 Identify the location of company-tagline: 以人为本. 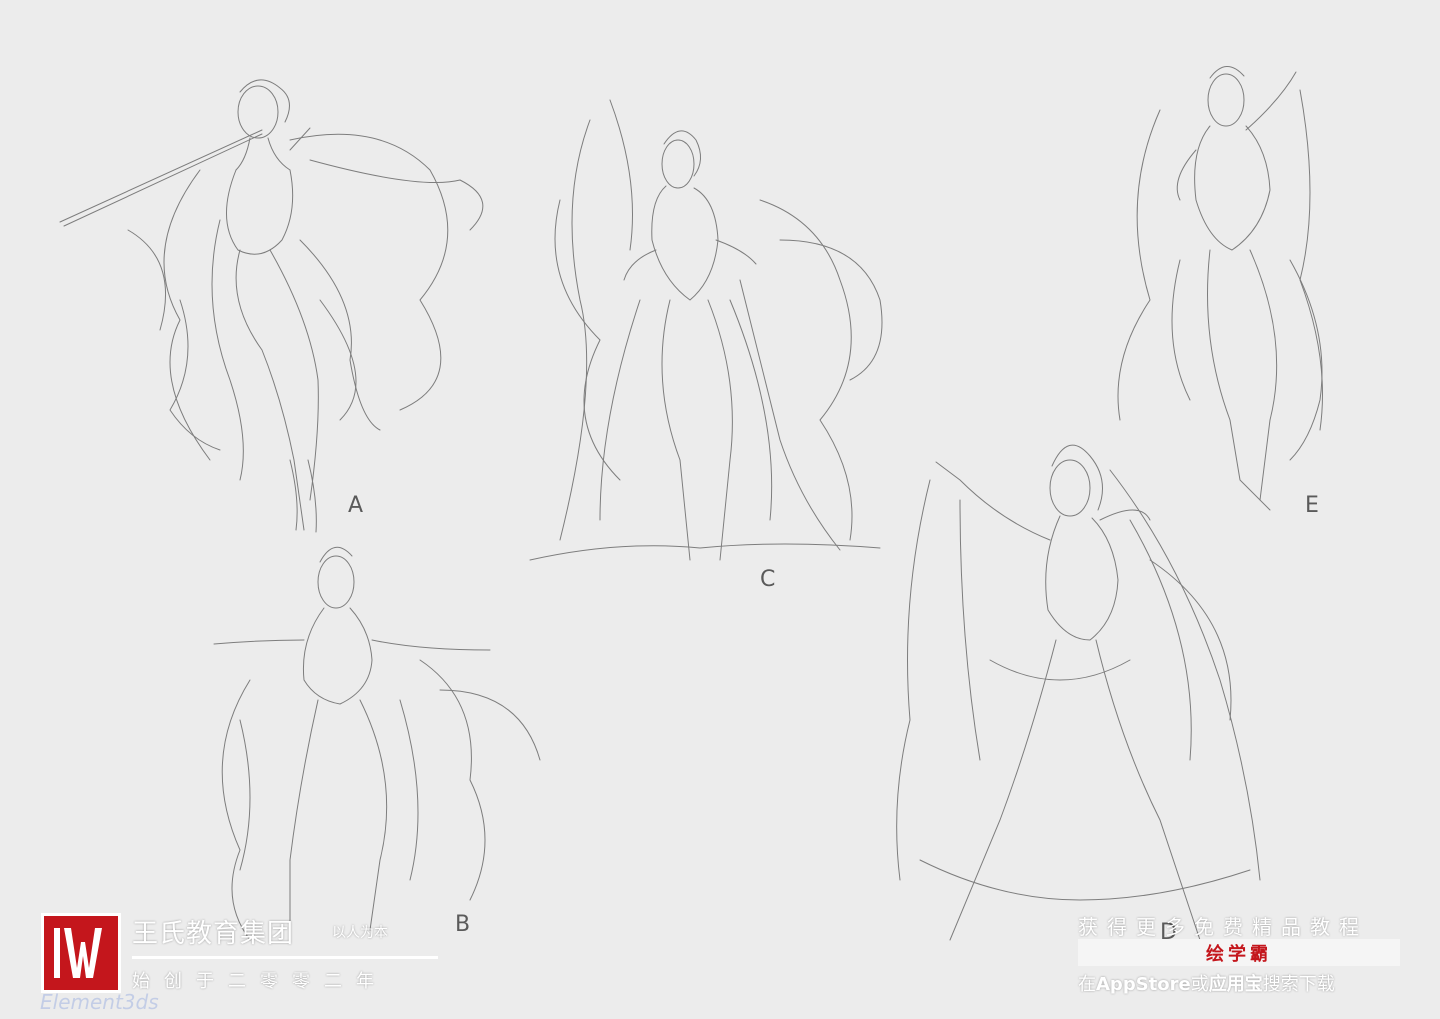
(360, 933).